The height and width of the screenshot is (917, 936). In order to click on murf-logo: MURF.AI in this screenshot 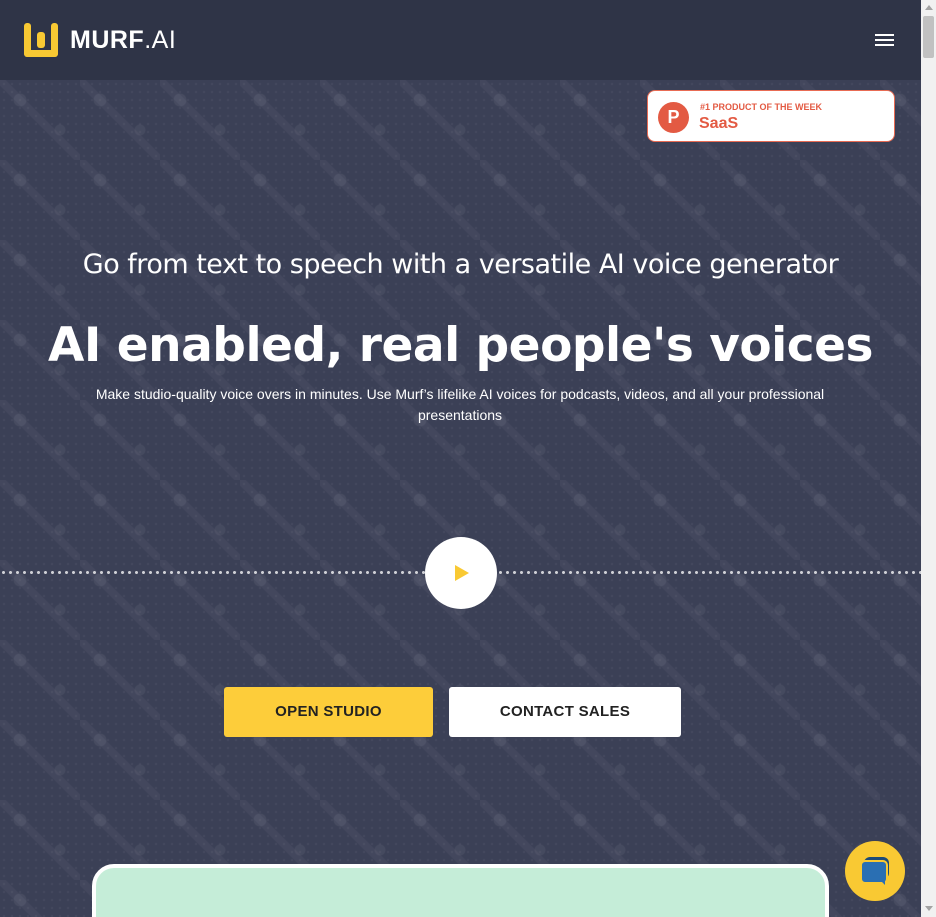, I will do `click(100, 40)`.